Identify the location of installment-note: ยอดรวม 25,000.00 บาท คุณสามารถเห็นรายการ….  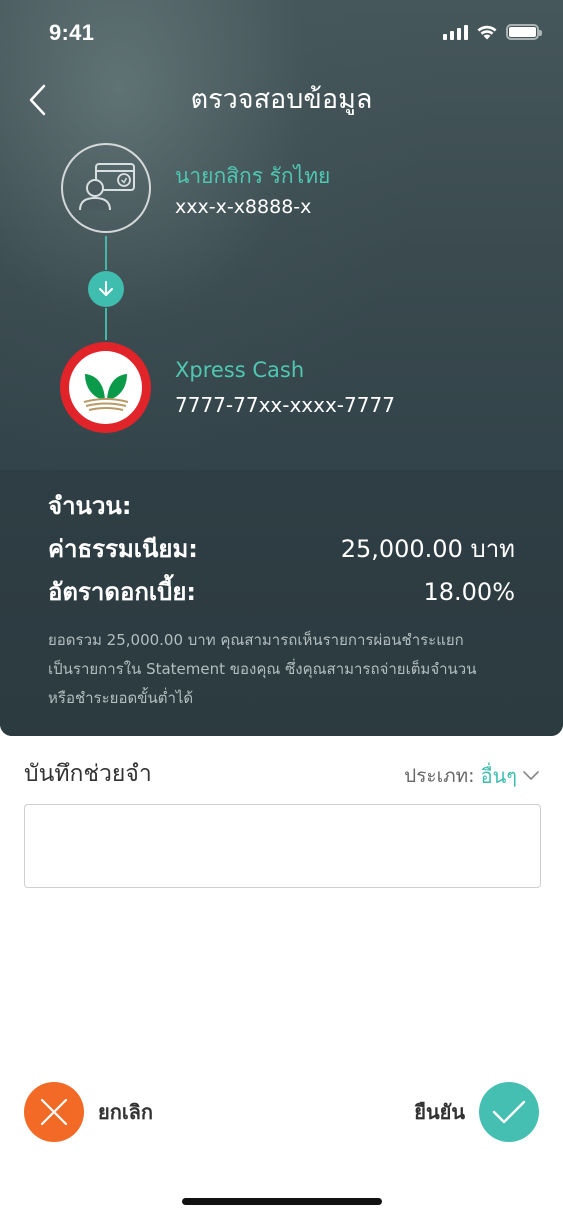
(288, 669).